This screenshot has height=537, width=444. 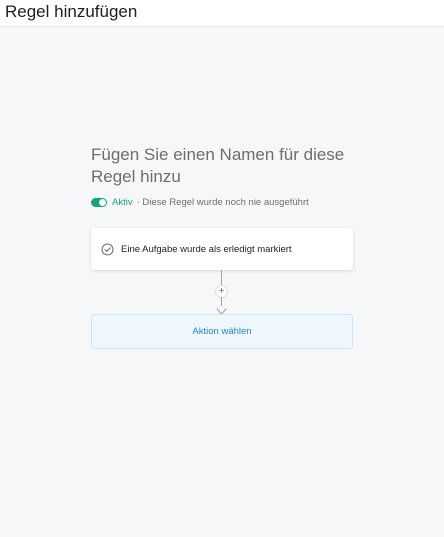 I want to click on choose-action-label: Aktion wählen, so click(x=222, y=331).